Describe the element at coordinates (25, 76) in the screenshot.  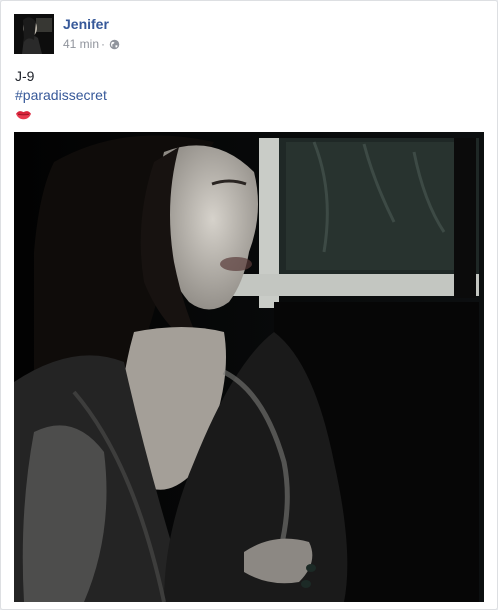
I see `post-text-line: J-9` at that location.